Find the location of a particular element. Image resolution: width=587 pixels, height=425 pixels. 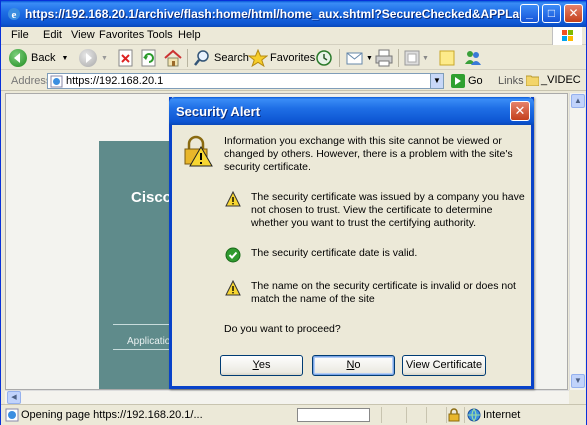

print-button is located at coordinates (384, 58).